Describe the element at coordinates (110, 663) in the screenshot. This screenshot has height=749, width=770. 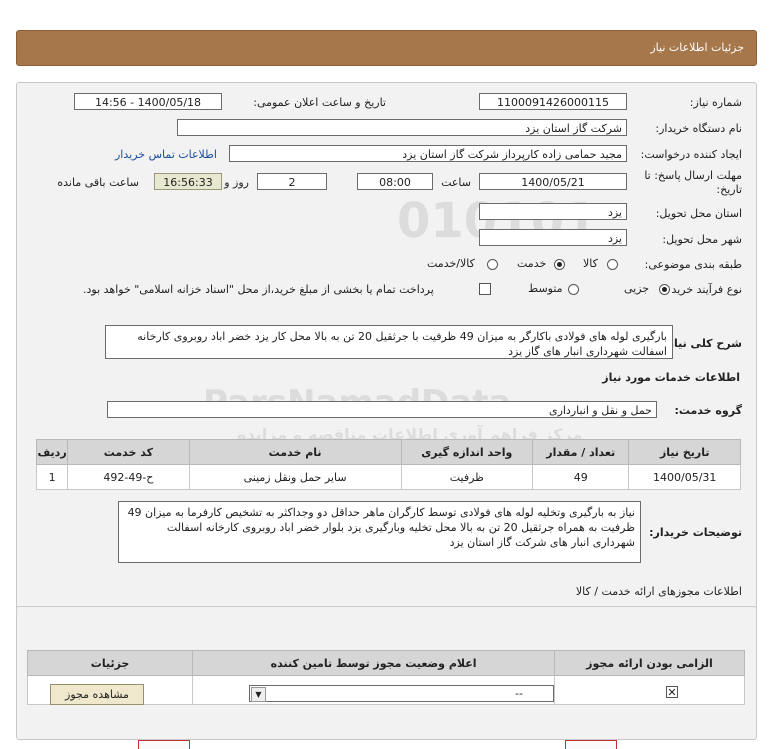
I see `col-details: جزئیات` at that location.